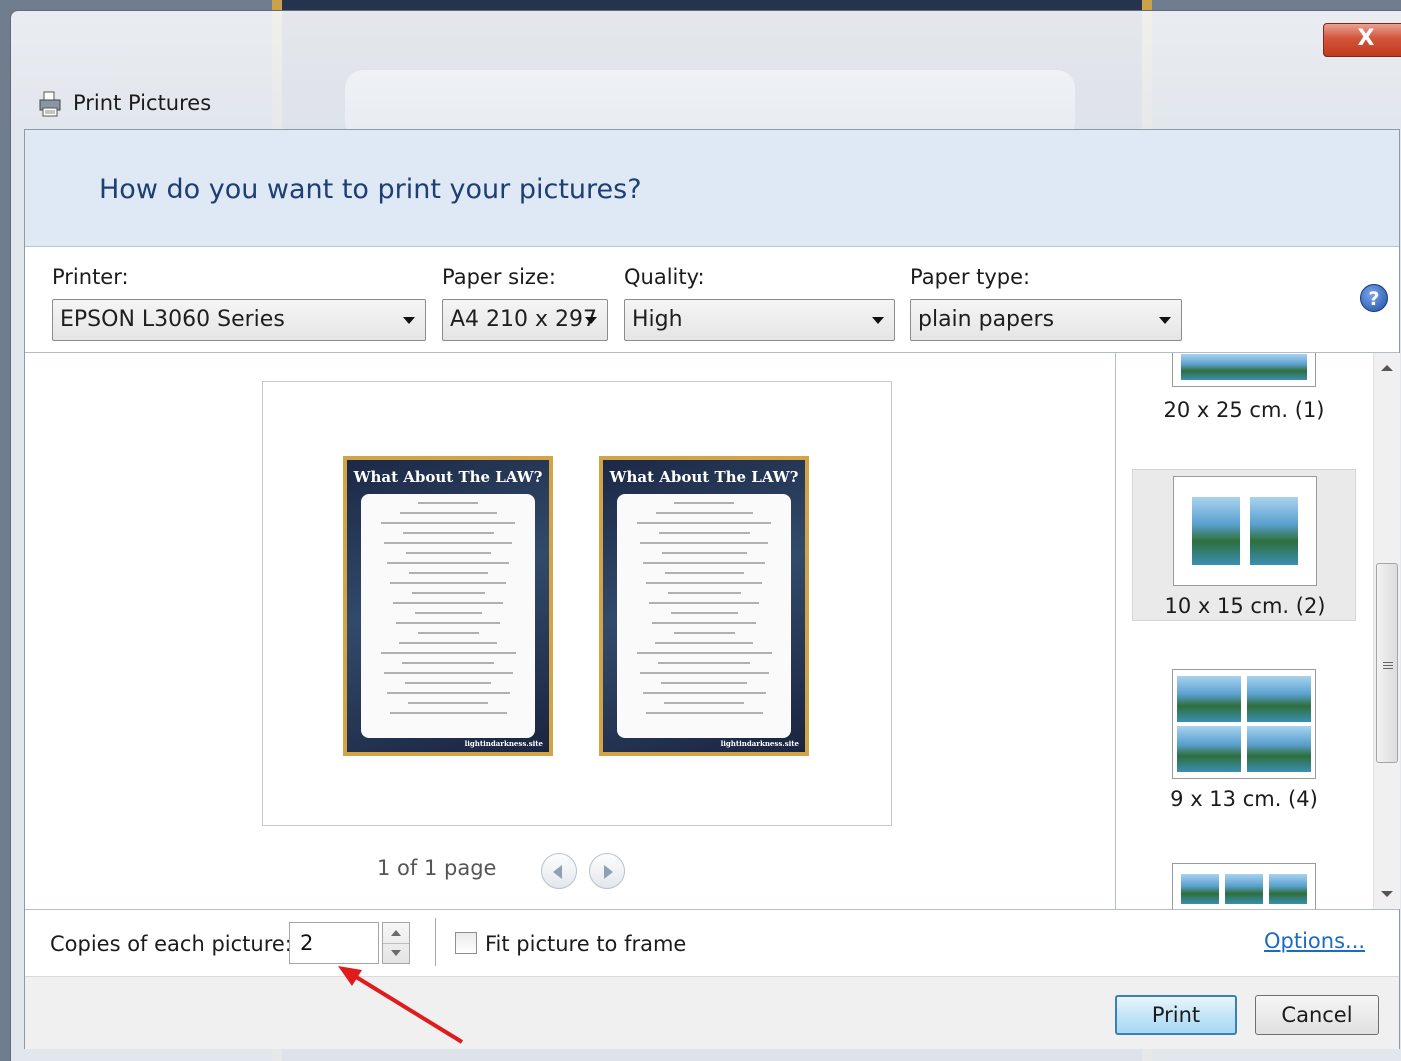 This screenshot has width=1401, height=1061. What do you see at coordinates (759, 320) in the screenshot?
I see `quality-dropdown: High` at bounding box center [759, 320].